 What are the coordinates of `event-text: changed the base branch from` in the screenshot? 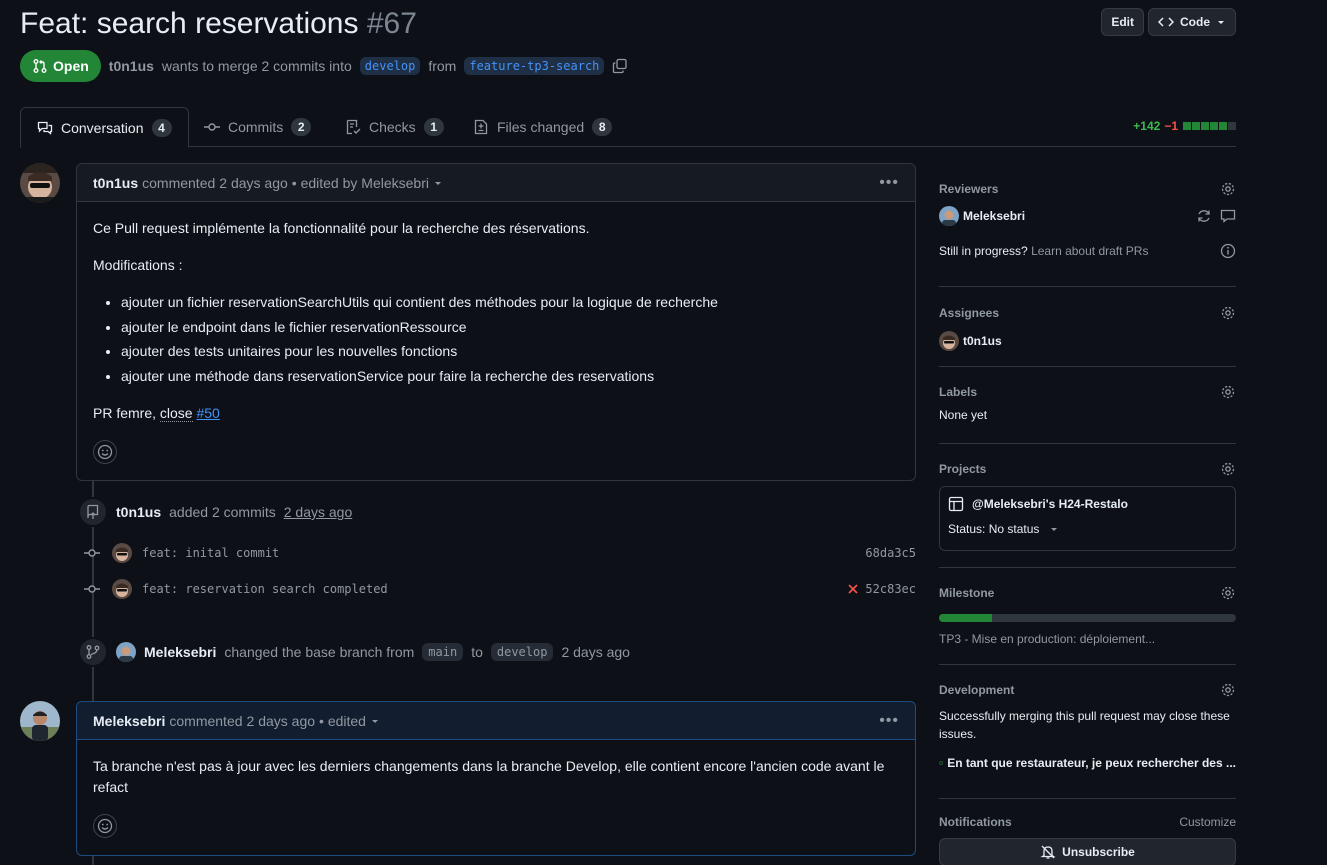 It's located at (319, 652).